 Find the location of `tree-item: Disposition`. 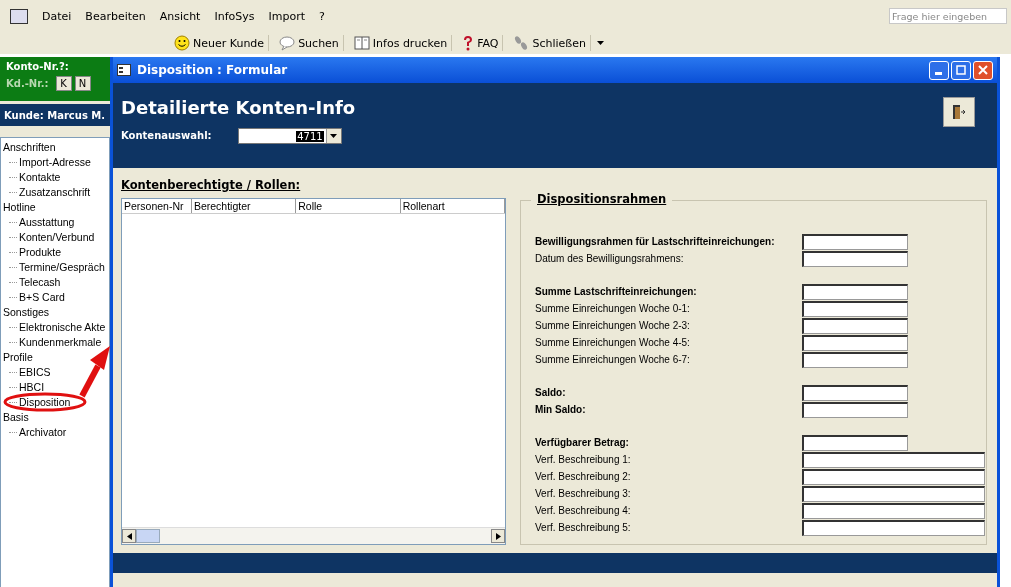

tree-item: Disposition is located at coordinates (56, 402).